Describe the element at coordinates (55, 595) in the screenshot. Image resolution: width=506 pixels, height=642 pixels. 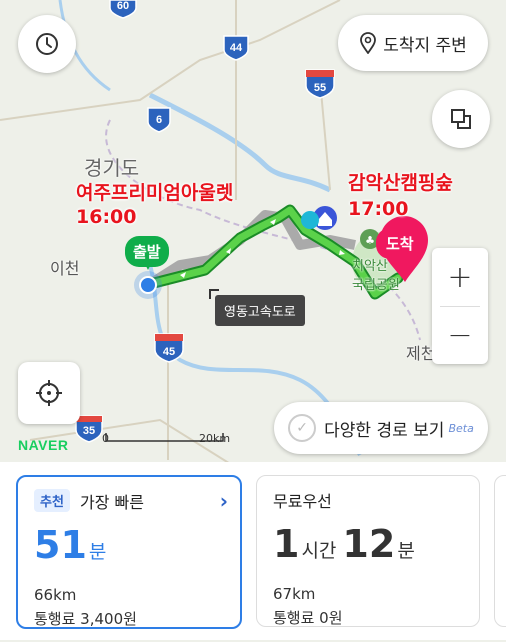
I see `route-distance: 66km` at that location.